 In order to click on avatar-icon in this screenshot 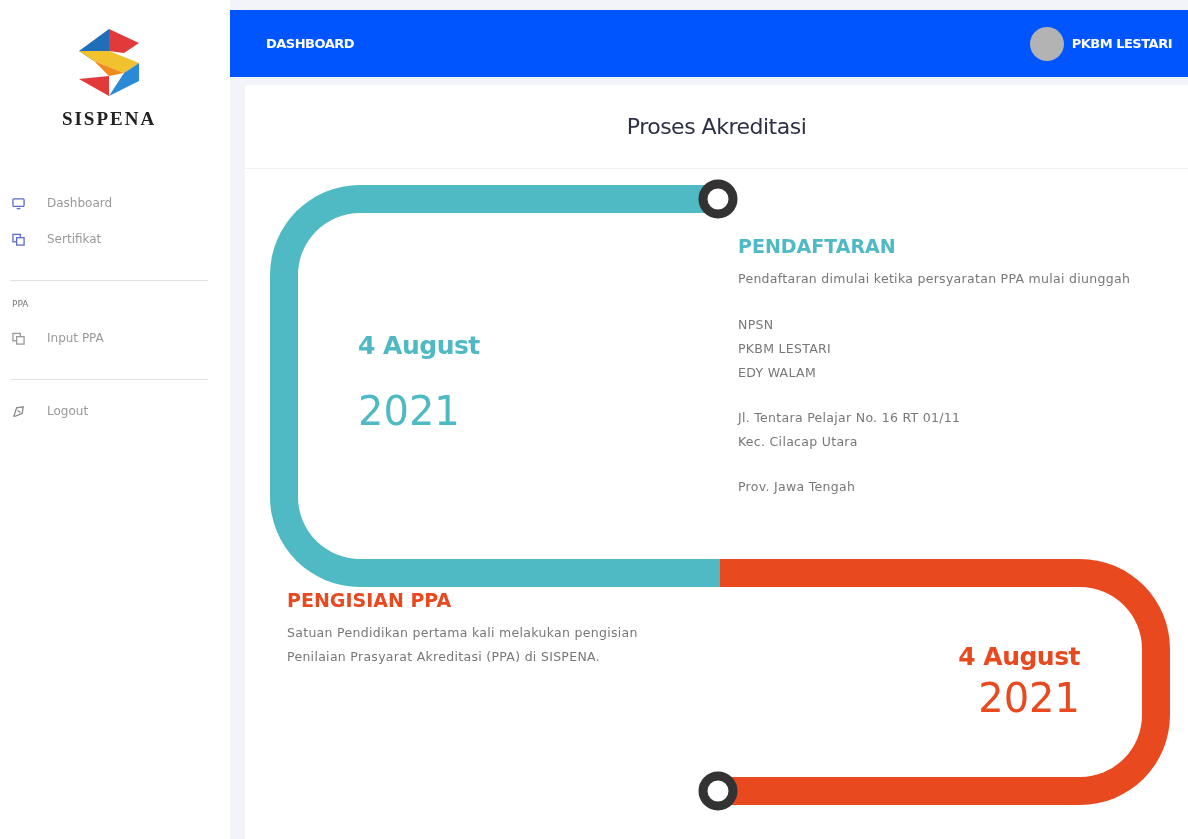, I will do `click(1046, 43)`.